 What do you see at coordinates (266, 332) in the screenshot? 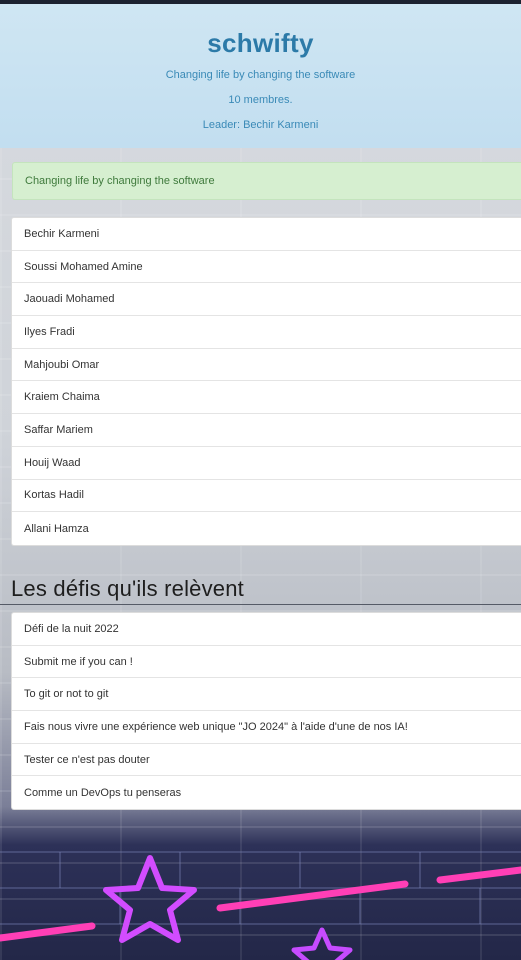
I see `member-item: Ilyes Fradi` at bounding box center [266, 332].